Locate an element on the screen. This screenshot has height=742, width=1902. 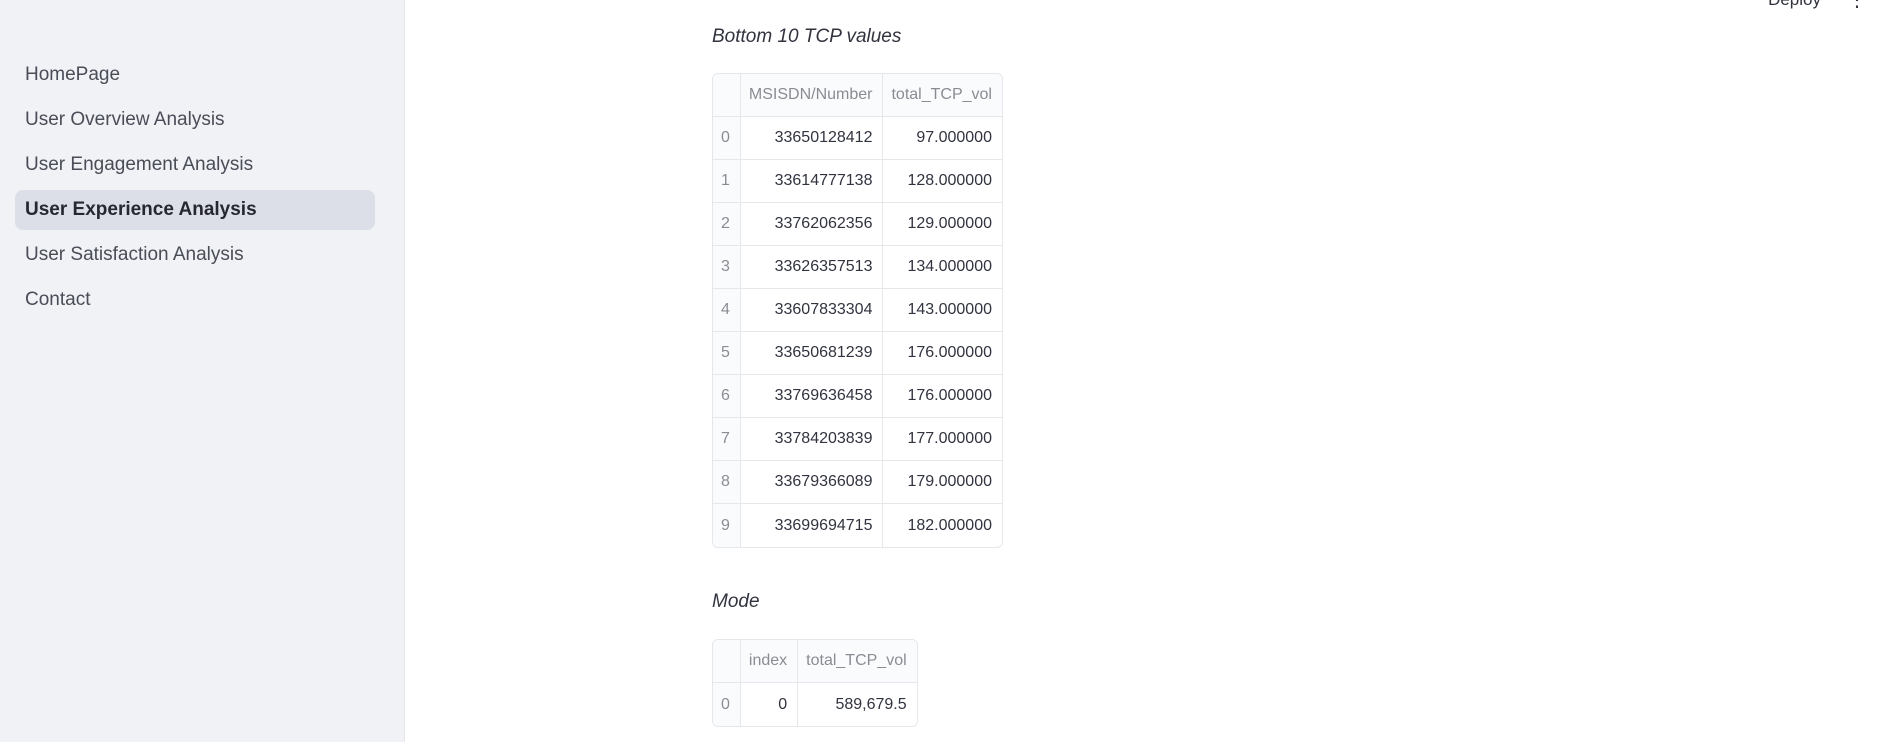
sidebar-item-label: User Engagement Analysis is located at coordinates (139, 164).